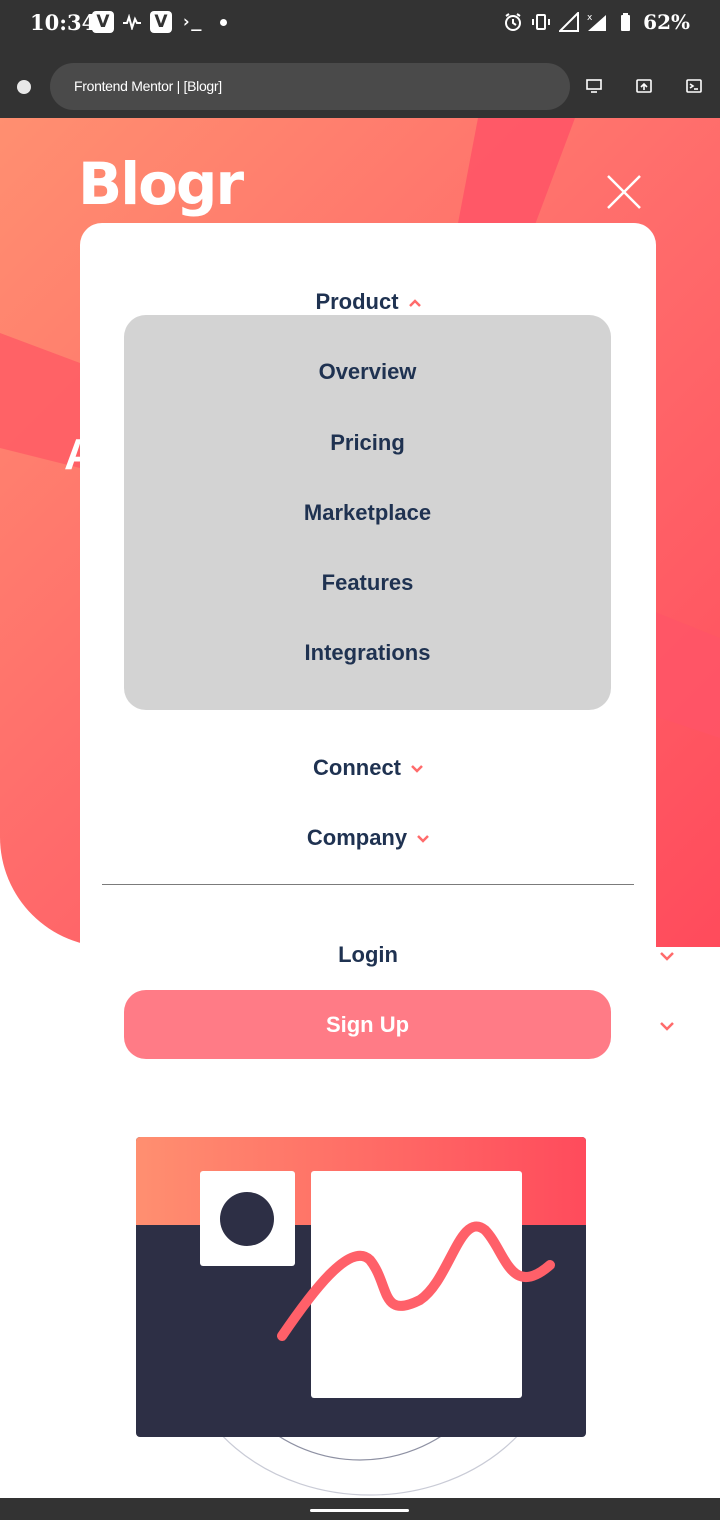  I want to click on signup-button: Sign Up, so click(367, 1024).